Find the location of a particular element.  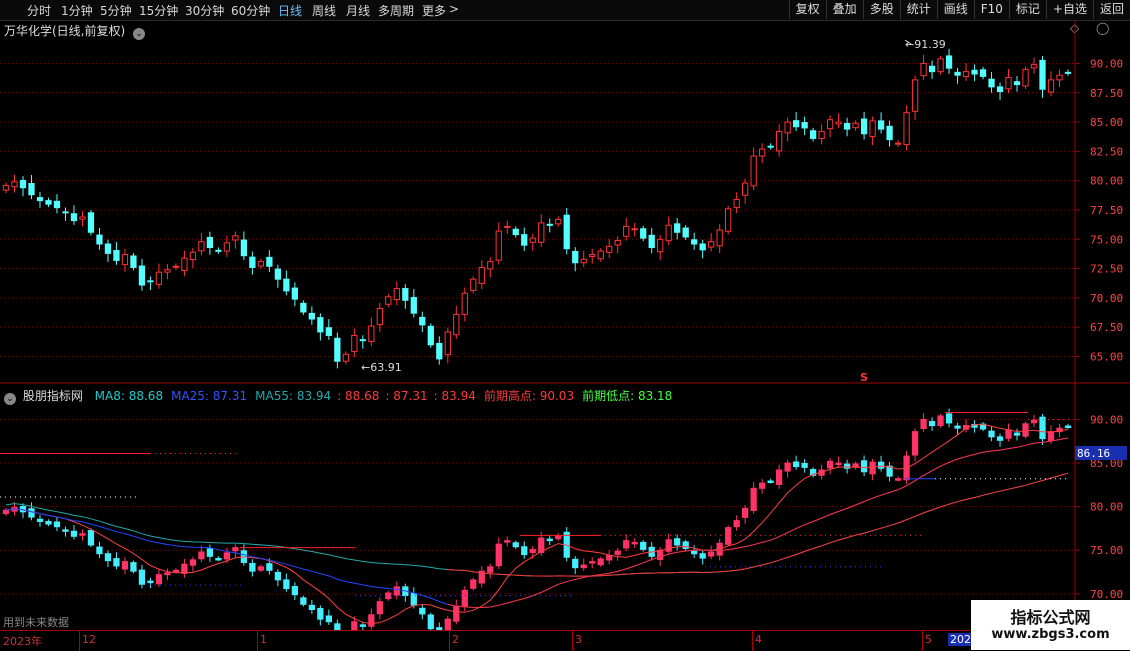

y-tick-label: 87.50 is located at coordinates (1106, 93).